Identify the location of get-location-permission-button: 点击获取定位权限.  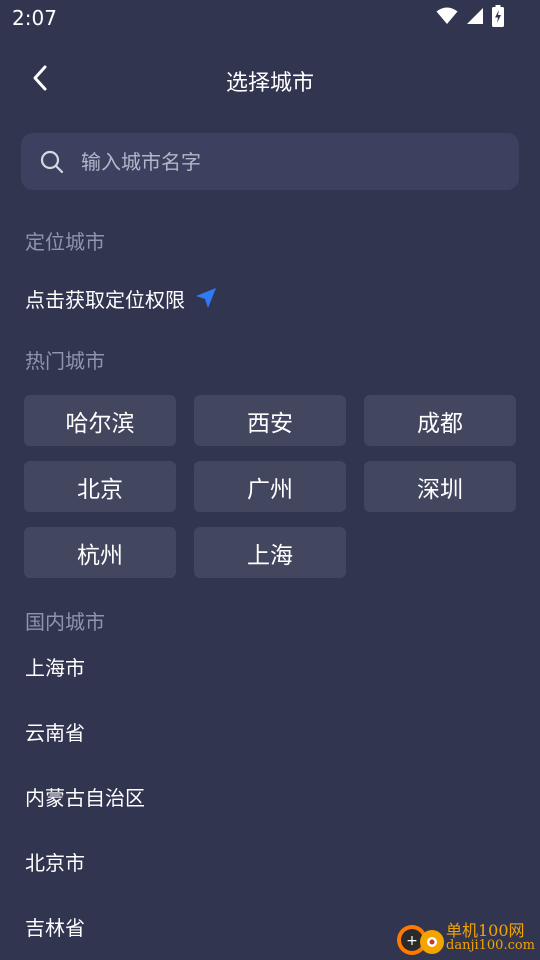
(121, 298).